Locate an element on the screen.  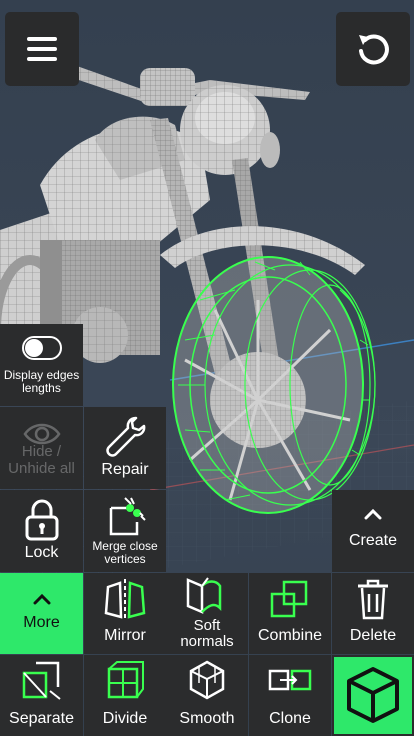
smooth-label: Smooth is located at coordinates (207, 718).